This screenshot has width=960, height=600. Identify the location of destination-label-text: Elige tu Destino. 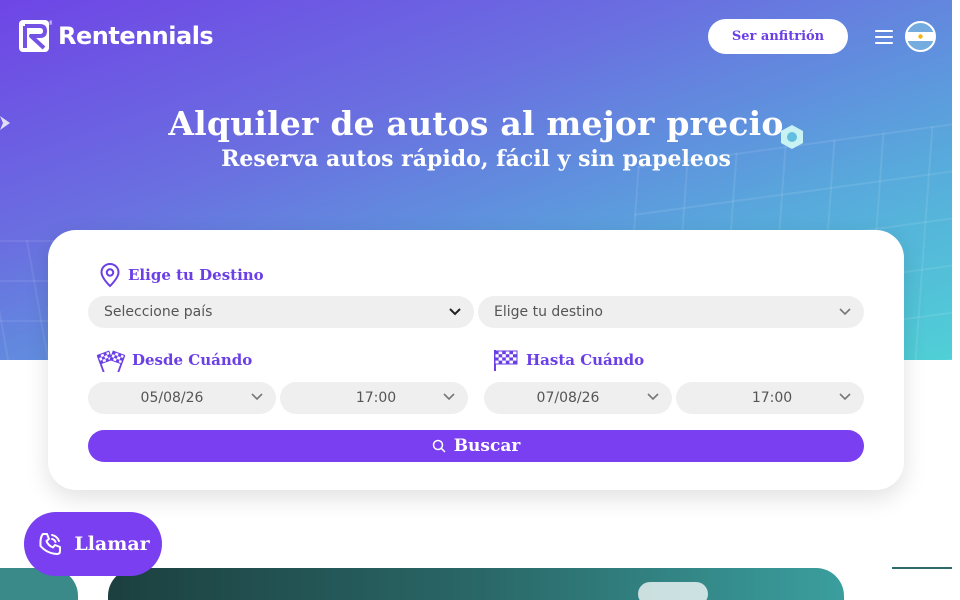
(196, 275).